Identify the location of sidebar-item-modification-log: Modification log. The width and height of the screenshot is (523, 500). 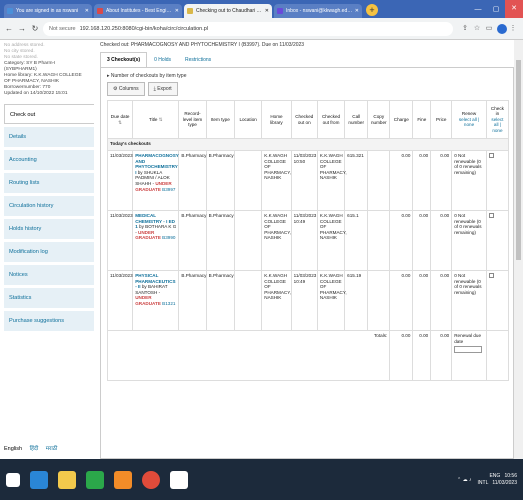
(49, 252).